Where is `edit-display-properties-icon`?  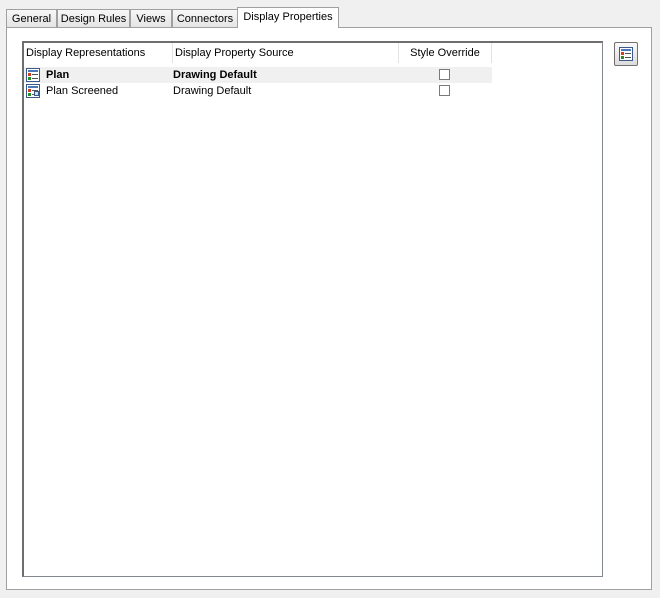
edit-display-properties-icon is located at coordinates (626, 54).